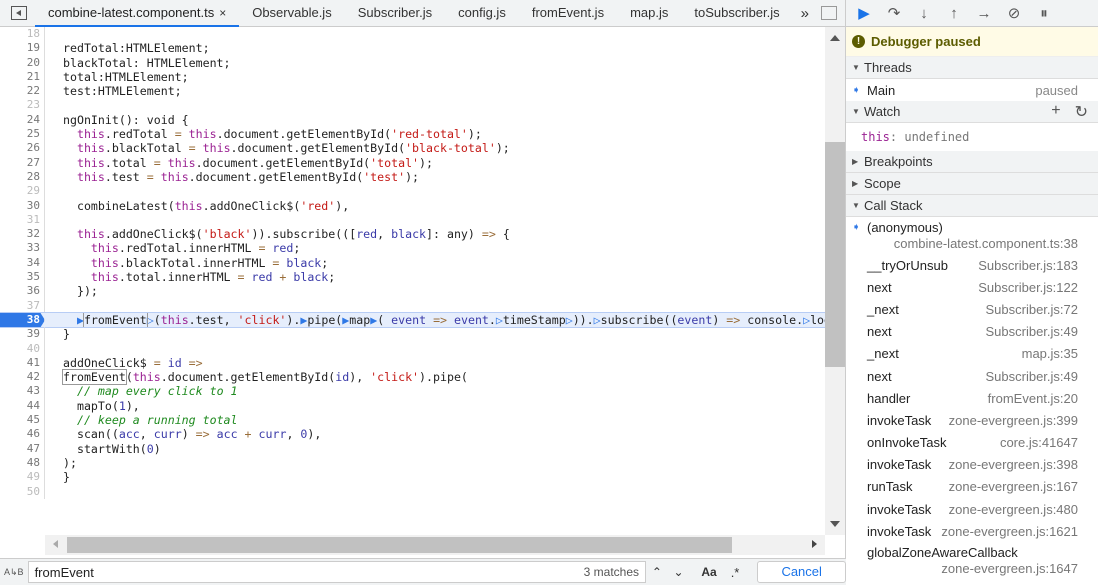 The height and width of the screenshot is (585, 1098). I want to click on line-number: 33, so click(22, 248).